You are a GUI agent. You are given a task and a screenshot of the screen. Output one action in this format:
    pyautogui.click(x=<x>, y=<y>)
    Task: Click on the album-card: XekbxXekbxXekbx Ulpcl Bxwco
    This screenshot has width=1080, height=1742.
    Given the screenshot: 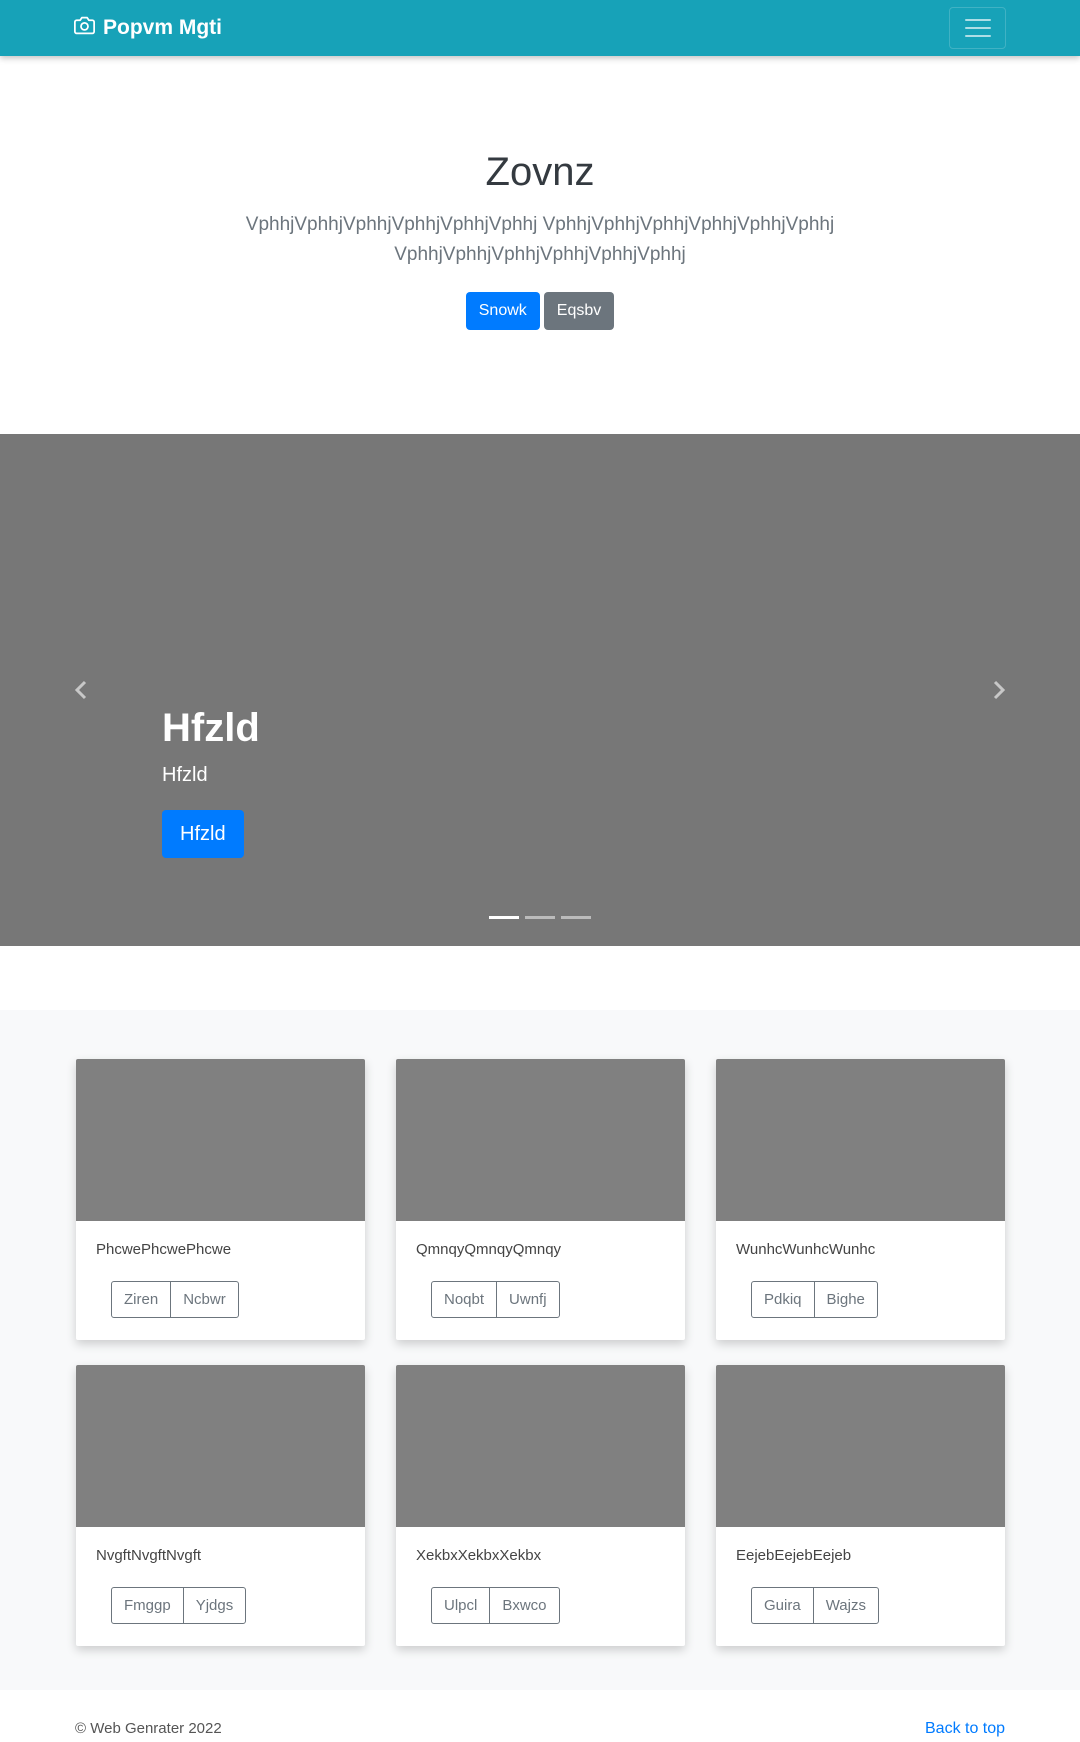 What is the action you would take?
    pyautogui.click(x=540, y=1505)
    